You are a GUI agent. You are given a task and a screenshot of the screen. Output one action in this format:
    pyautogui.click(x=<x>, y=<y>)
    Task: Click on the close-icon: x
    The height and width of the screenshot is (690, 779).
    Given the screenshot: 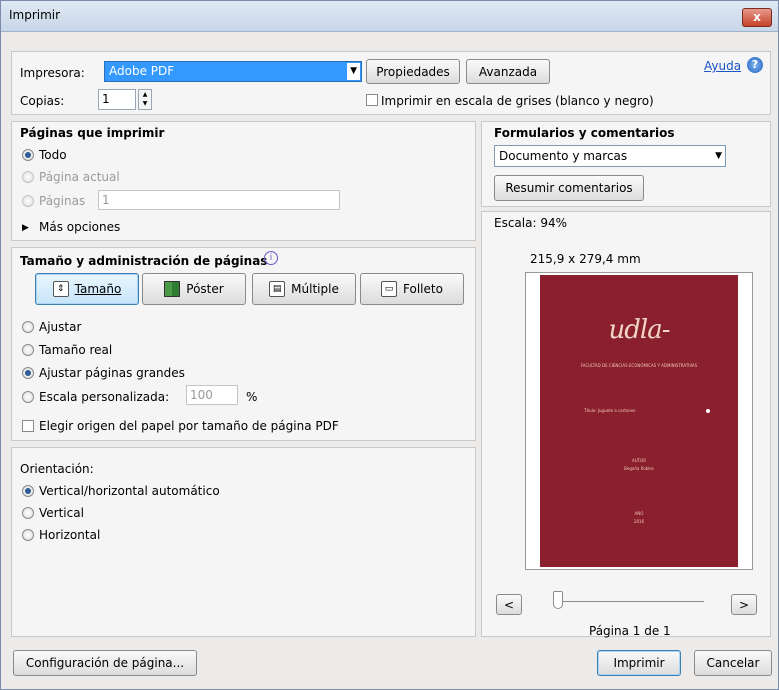 What is the action you would take?
    pyautogui.click(x=757, y=17)
    